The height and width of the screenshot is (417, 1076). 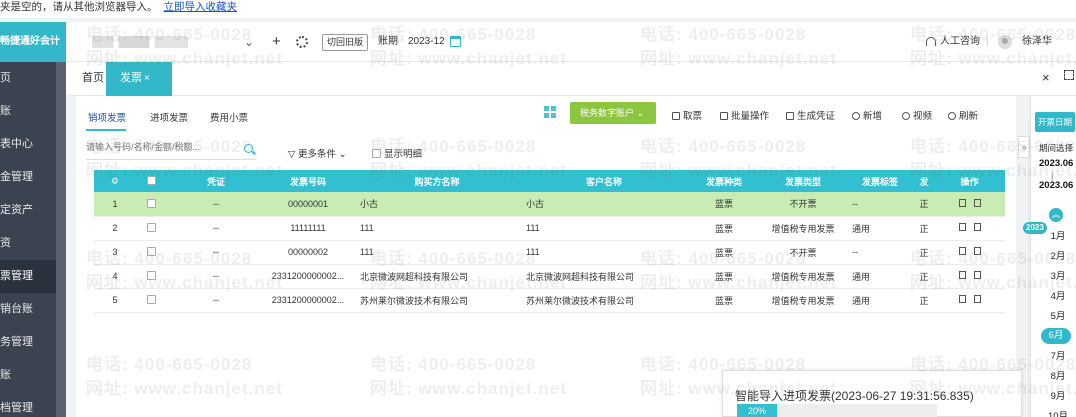 What do you see at coordinates (724, 181) in the screenshot?
I see `col-kind: 发票种类` at bounding box center [724, 181].